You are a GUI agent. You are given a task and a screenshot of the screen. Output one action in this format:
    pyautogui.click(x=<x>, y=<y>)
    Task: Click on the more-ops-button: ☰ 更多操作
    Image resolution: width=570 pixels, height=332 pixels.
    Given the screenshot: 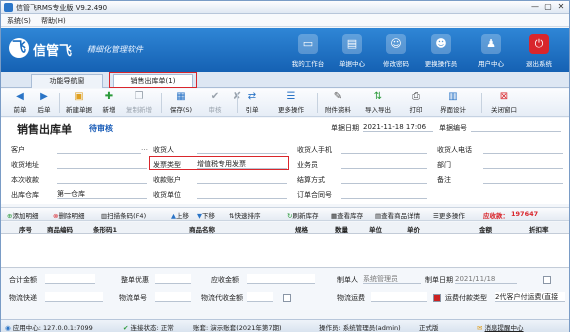 What is the action you would take?
    pyautogui.click(x=291, y=103)
    